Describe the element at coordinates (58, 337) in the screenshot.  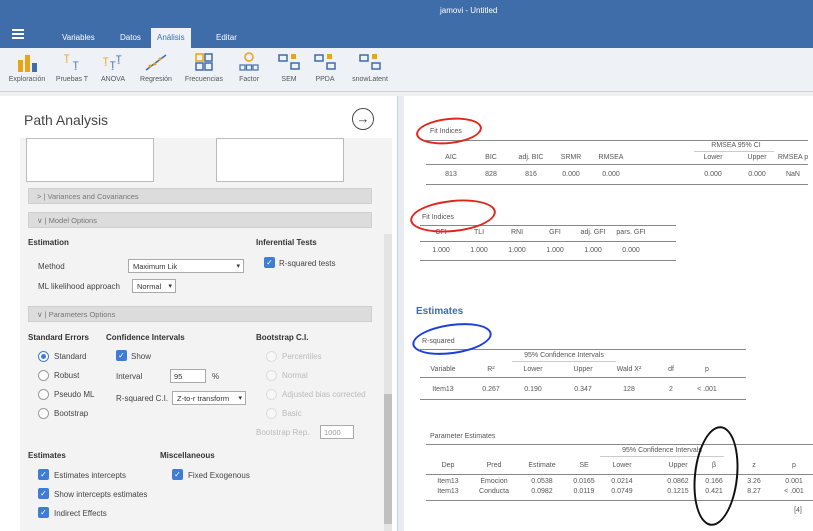
I see `std-errors-heading: Standard Errors` at that location.